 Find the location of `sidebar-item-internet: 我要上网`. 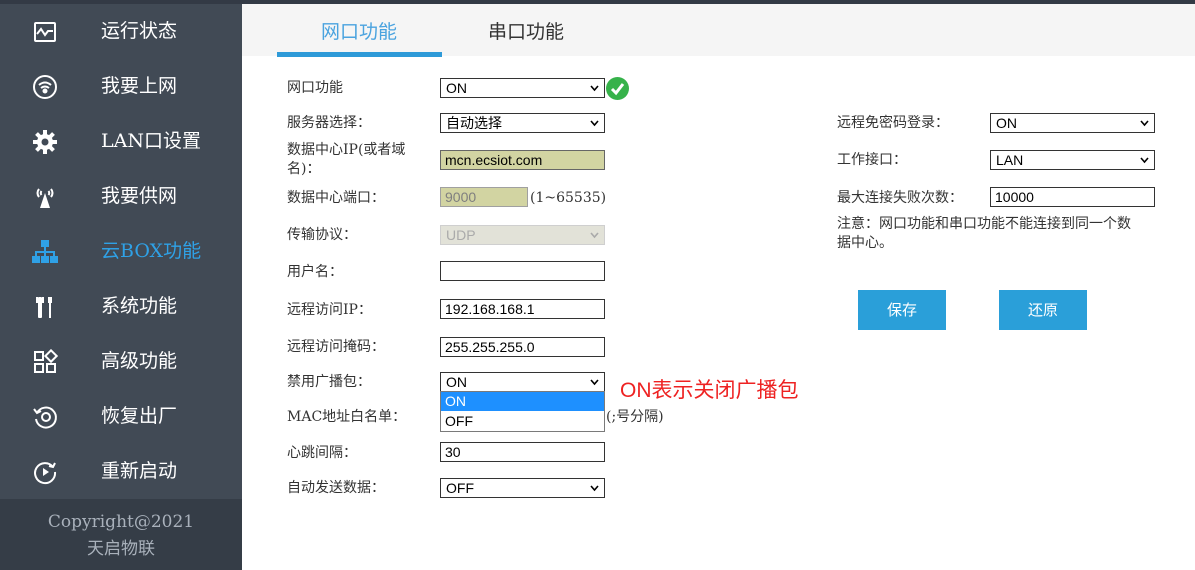

sidebar-item-internet: 我要上网 is located at coordinates (121, 86).